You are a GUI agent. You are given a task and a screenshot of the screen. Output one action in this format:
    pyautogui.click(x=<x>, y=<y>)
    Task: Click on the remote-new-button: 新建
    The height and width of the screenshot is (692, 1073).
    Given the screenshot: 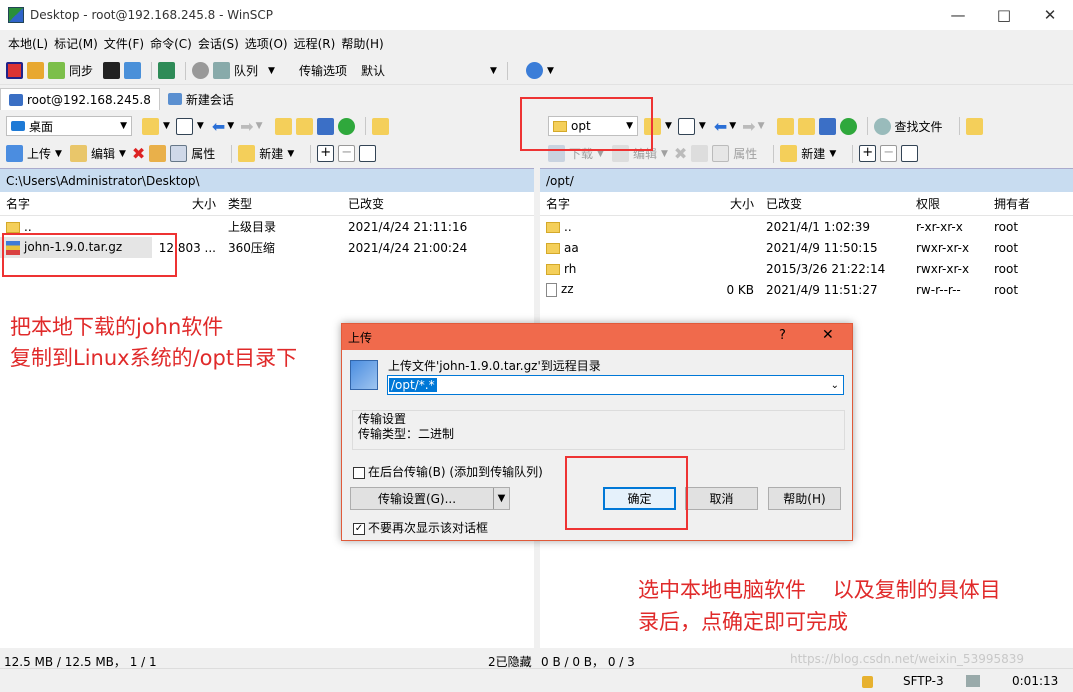 What is the action you would take?
    pyautogui.click(x=813, y=153)
    